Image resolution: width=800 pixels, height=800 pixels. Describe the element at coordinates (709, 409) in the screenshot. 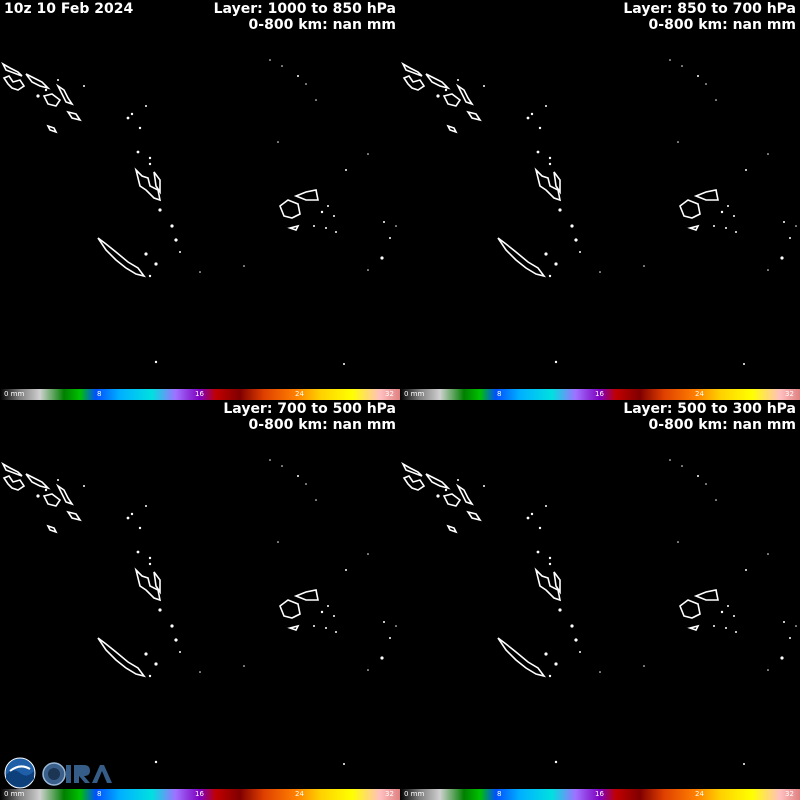

I see `layer-label: Layer: 500 to 300 hPa` at that location.